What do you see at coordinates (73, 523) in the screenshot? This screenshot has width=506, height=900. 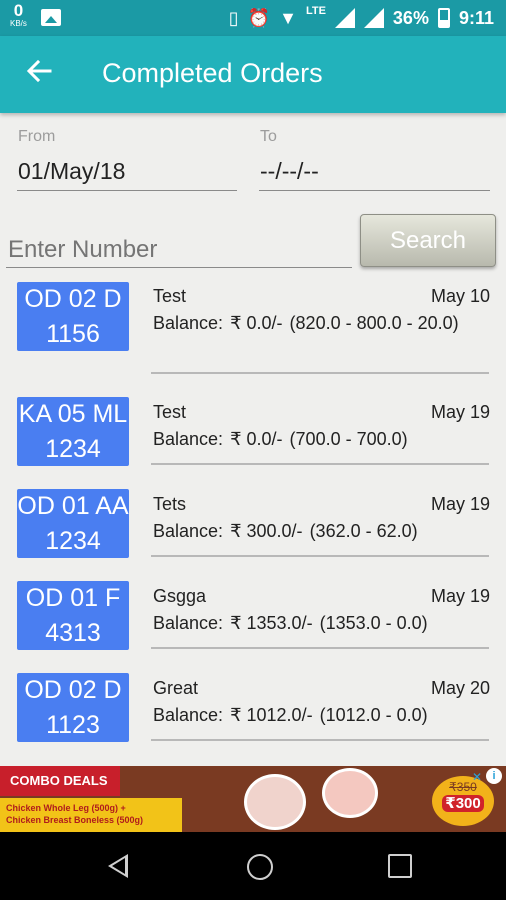 I see `vehicle-plate: OD 01 AA 1234` at bounding box center [73, 523].